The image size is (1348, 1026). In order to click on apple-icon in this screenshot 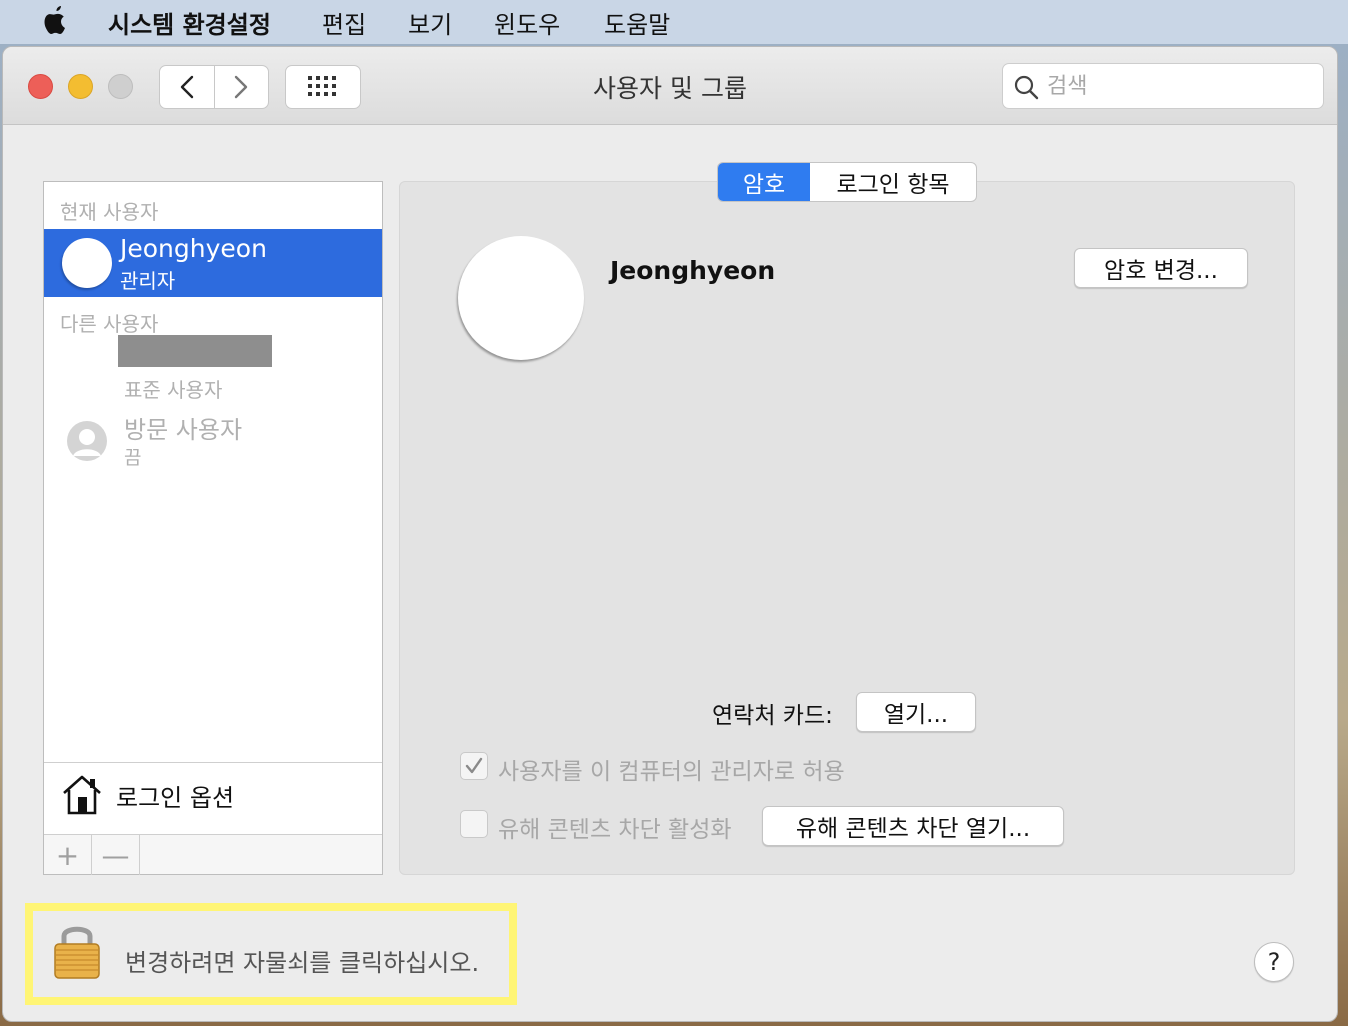, I will do `click(55, 21)`.